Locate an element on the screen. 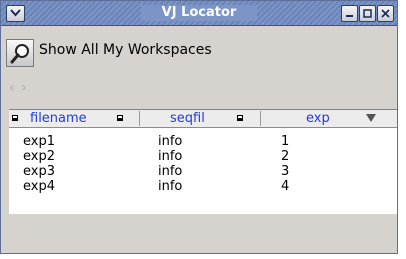  maximize-button is located at coordinates (367, 13).